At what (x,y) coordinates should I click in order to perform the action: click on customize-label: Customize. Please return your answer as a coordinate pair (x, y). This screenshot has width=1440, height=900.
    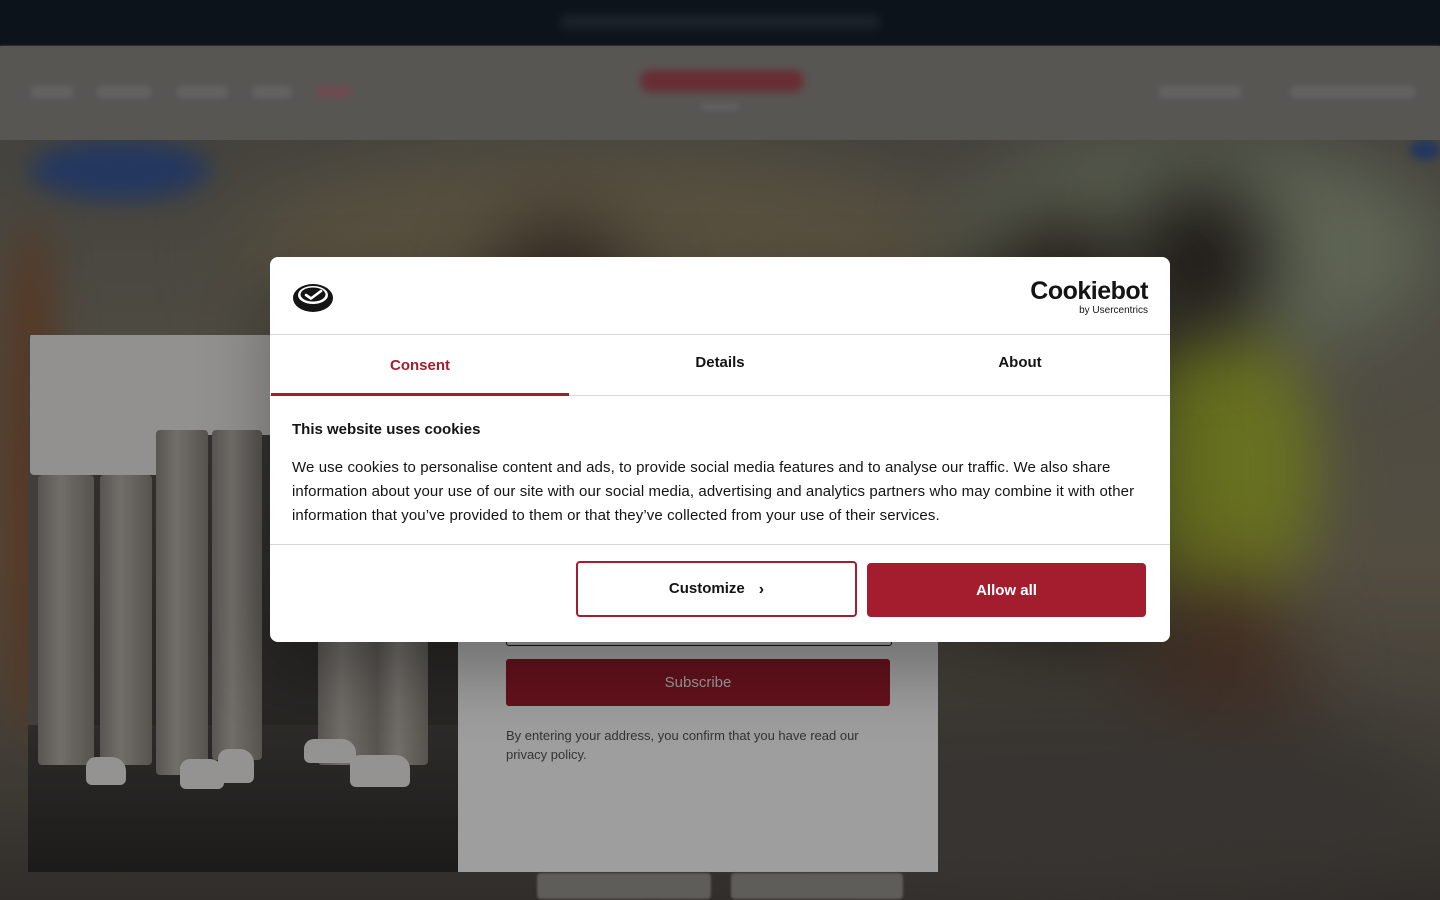
    Looking at the image, I should click on (706, 588).